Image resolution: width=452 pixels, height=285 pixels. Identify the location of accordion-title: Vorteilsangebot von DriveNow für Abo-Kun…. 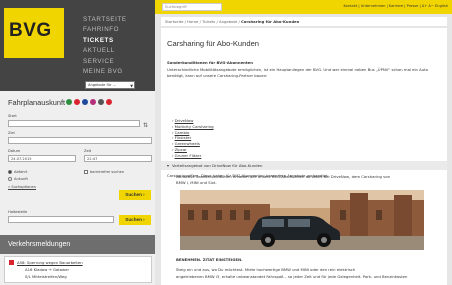
(217, 165).